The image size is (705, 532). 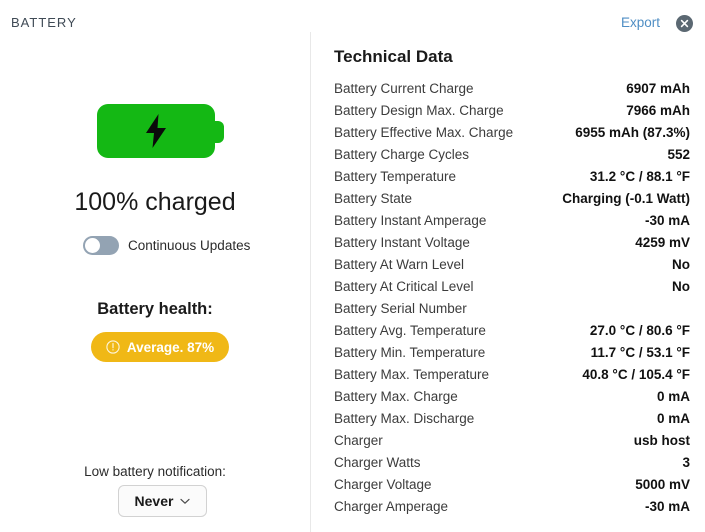 I want to click on tech-row-label: Charger Watts, so click(x=377, y=462).